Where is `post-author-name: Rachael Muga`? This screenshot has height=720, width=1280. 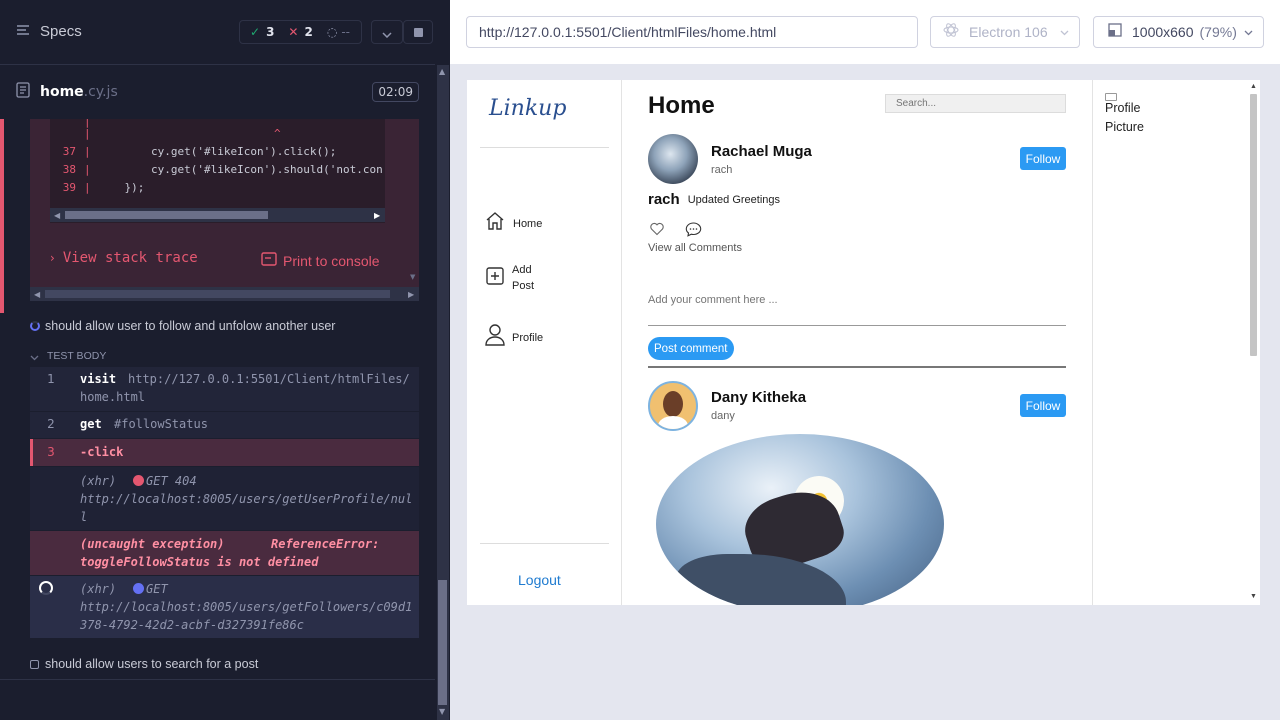 post-author-name: Rachael Muga is located at coordinates (761, 151).